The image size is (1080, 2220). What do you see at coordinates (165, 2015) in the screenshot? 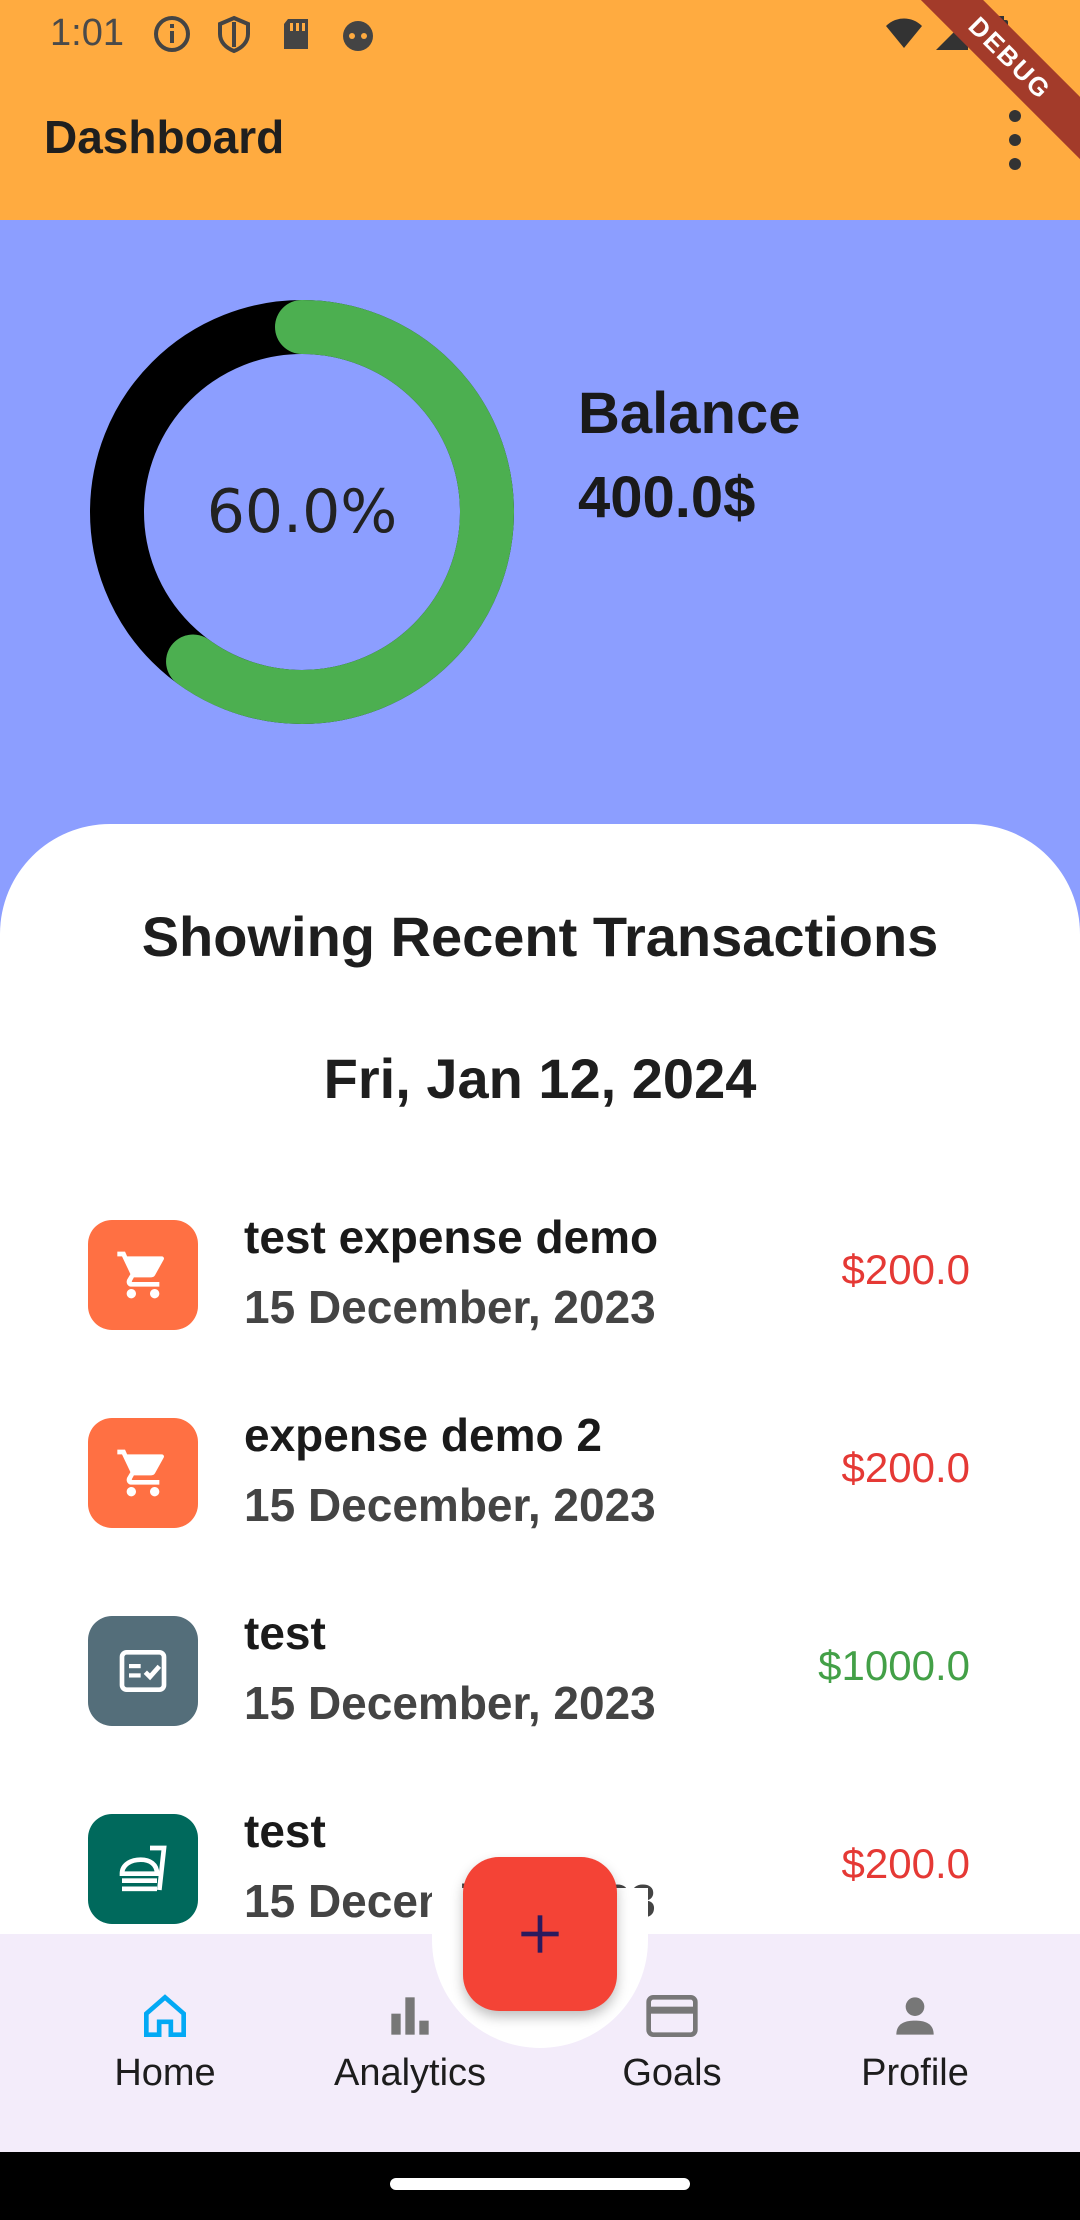
I see `home-icon` at bounding box center [165, 2015].